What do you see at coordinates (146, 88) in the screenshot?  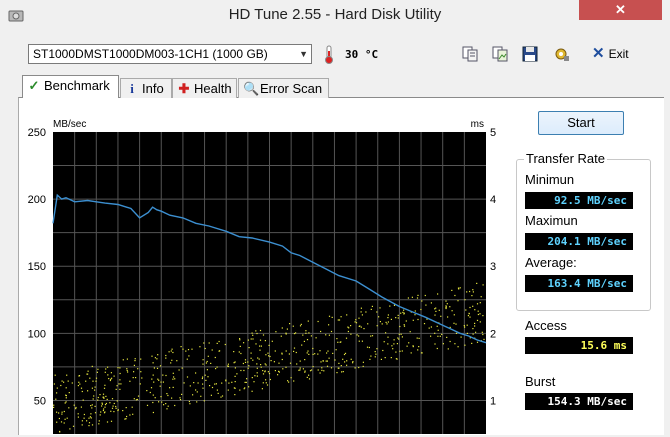 I see `tab-info: i Info` at bounding box center [146, 88].